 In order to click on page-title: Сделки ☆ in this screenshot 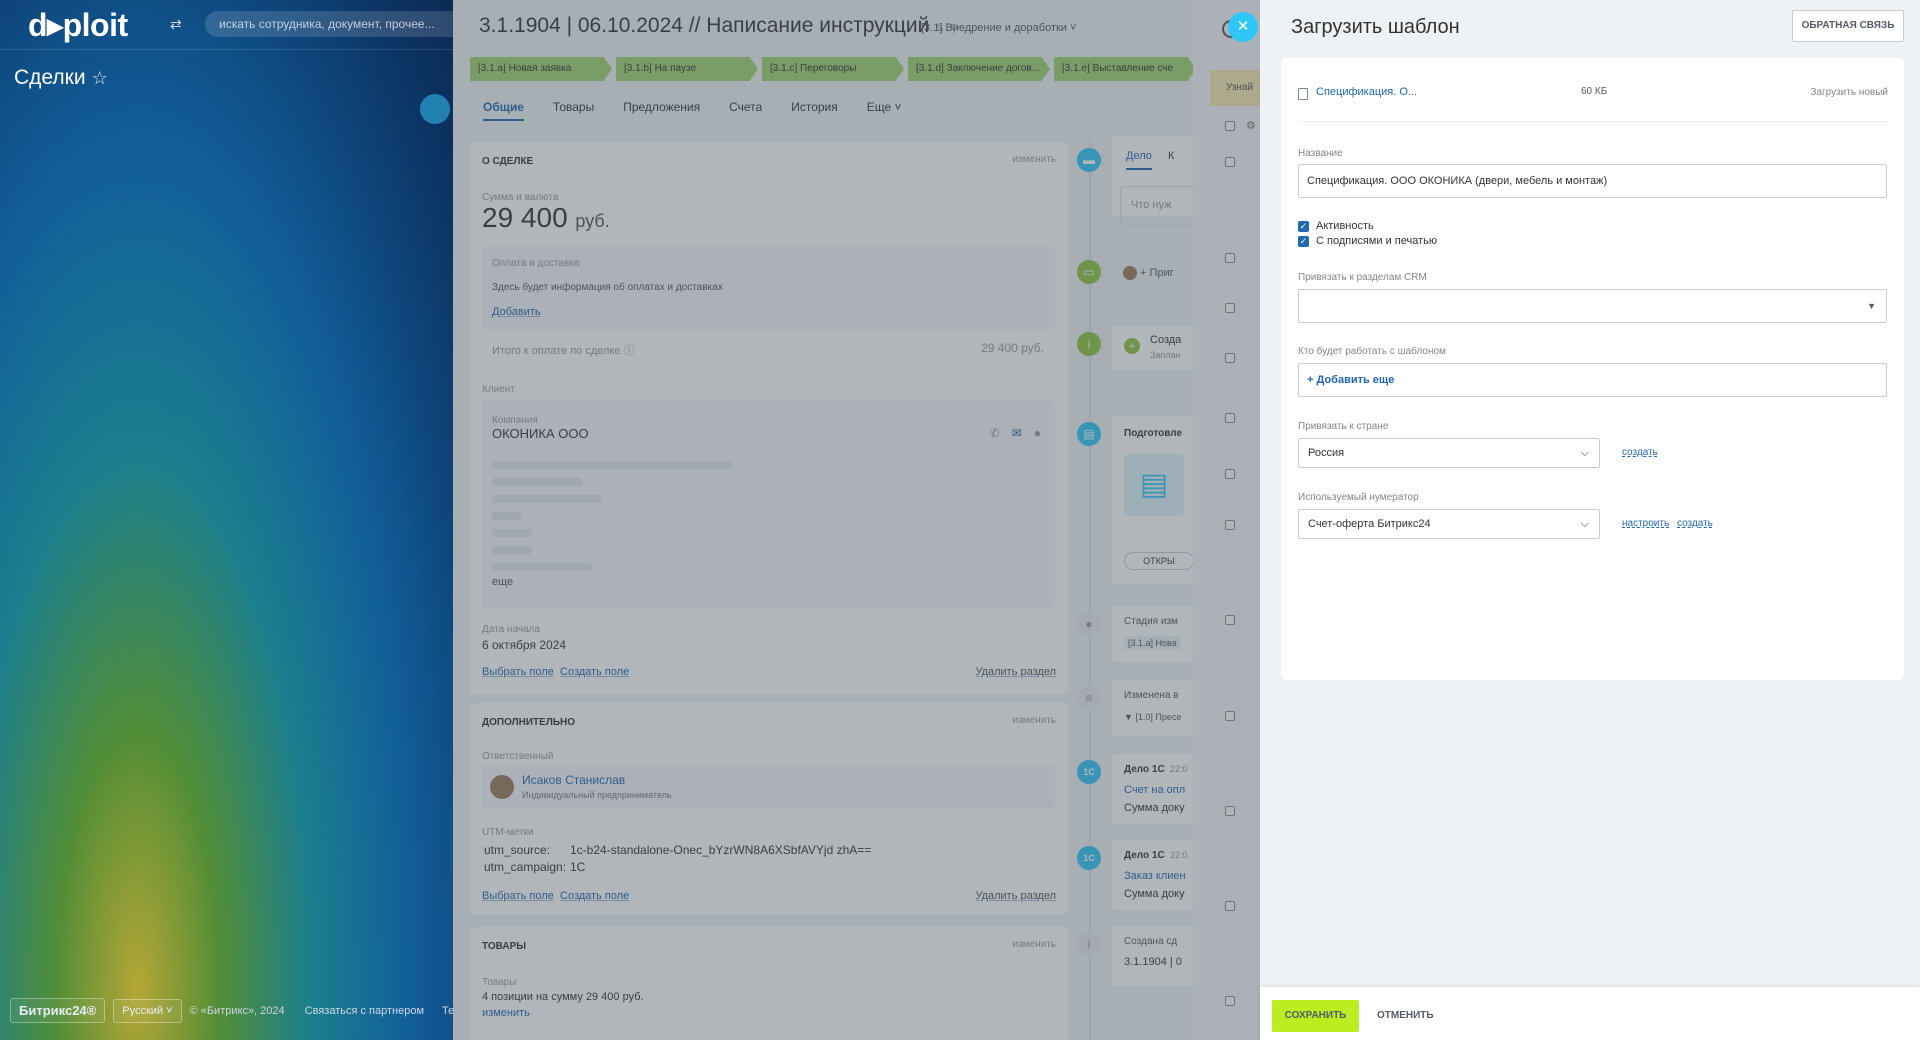, I will do `click(61, 78)`.